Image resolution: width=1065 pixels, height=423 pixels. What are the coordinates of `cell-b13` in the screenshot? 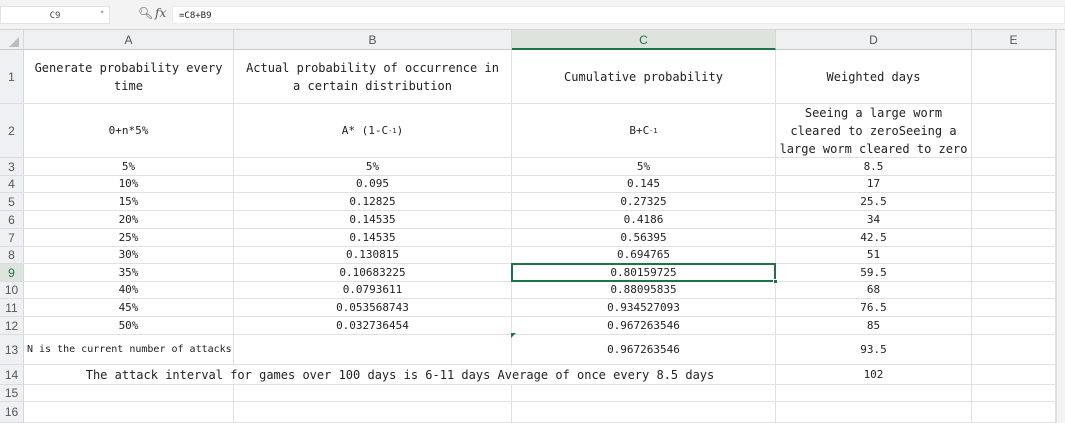 It's located at (373, 350).